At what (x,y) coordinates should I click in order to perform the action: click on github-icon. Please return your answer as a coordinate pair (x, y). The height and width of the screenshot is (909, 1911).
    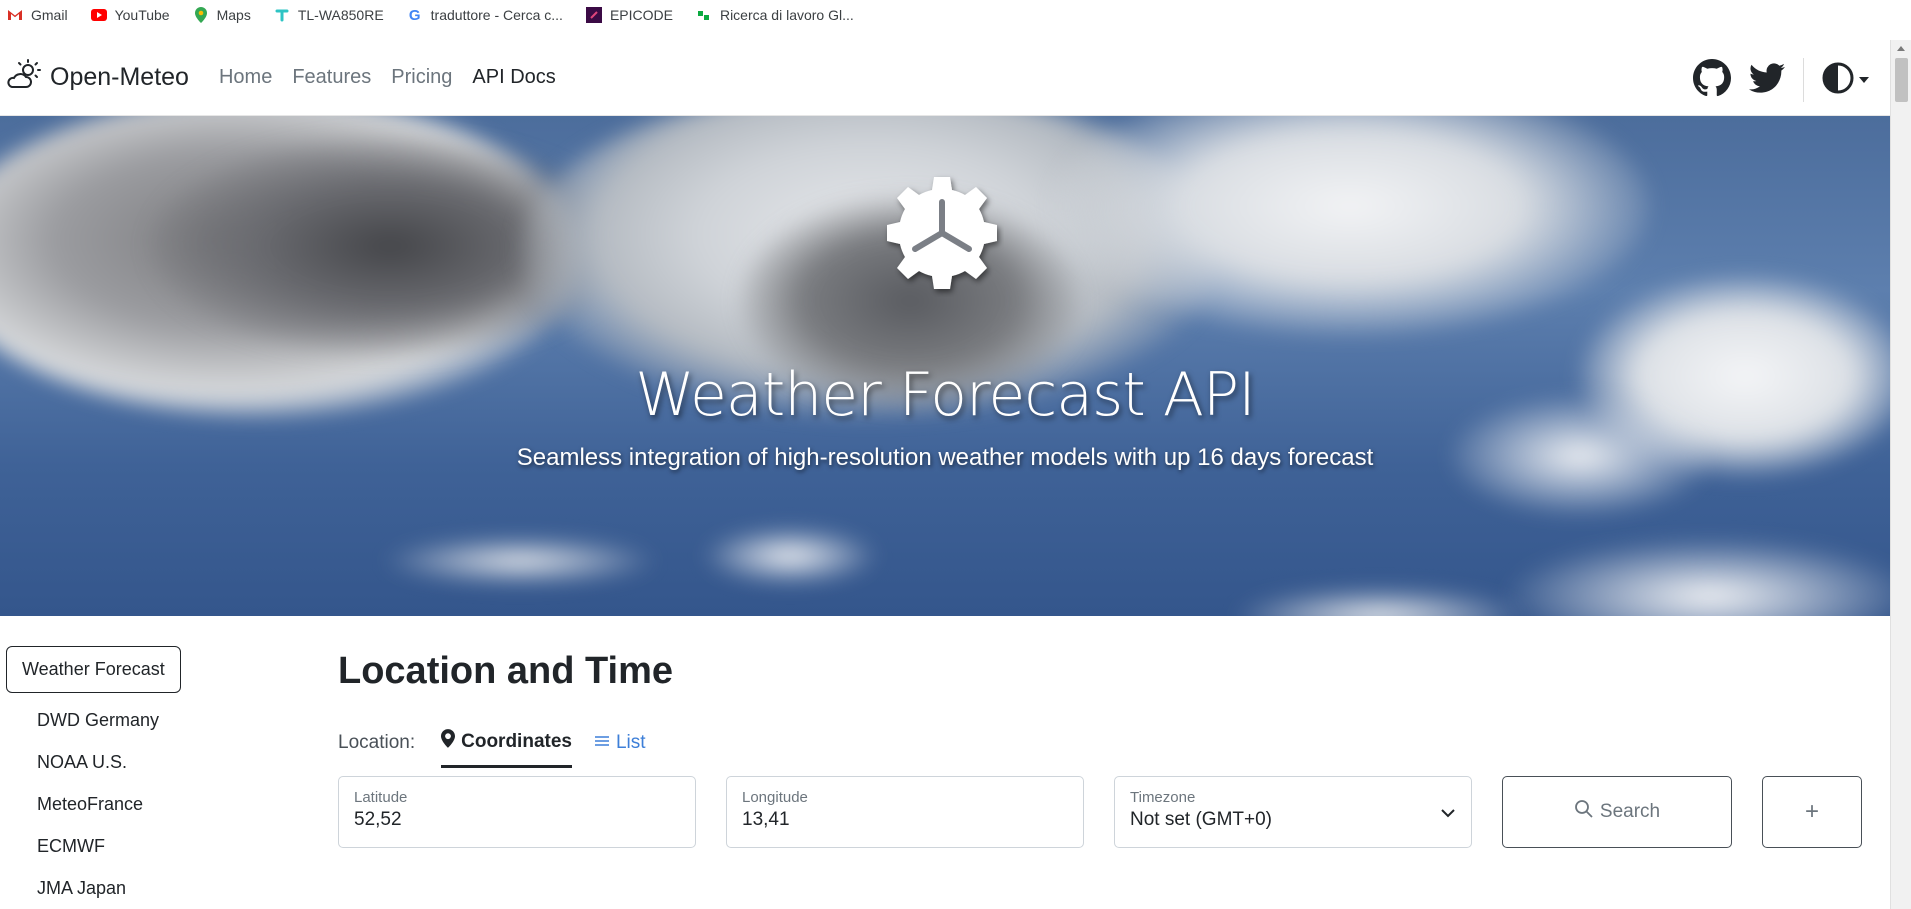
    Looking at the image, I should click on (1712, 80).